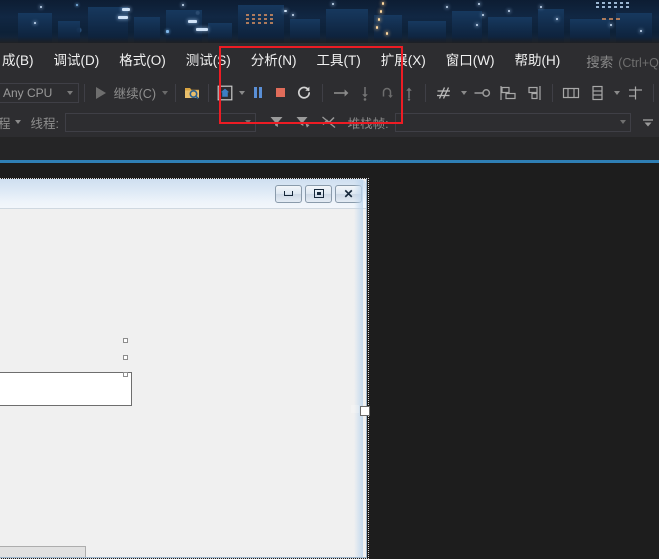  Describe the element at coordinates (638, 62) in the screenshot. I see `search-shortcut: (Ctrl+Q)` at that location.